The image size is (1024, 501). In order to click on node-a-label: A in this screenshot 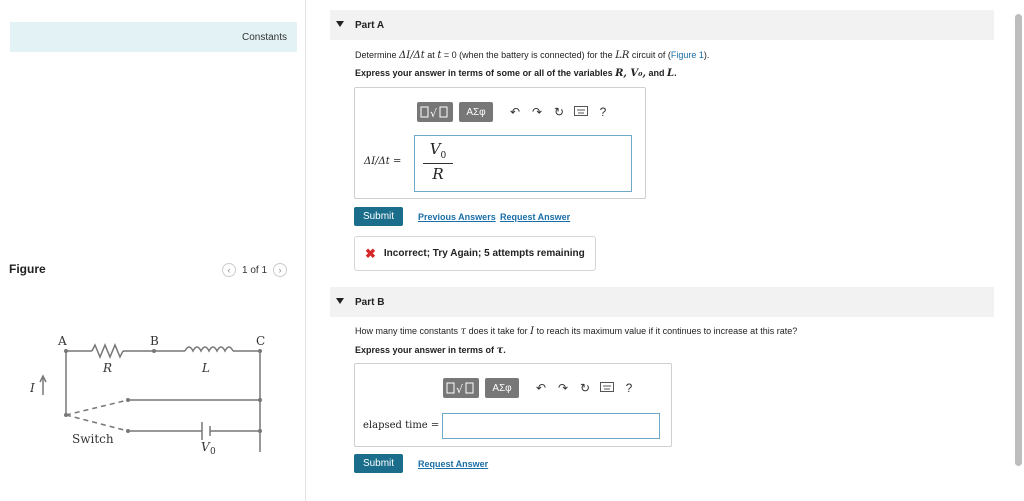, I will do `click(62, 341)`.